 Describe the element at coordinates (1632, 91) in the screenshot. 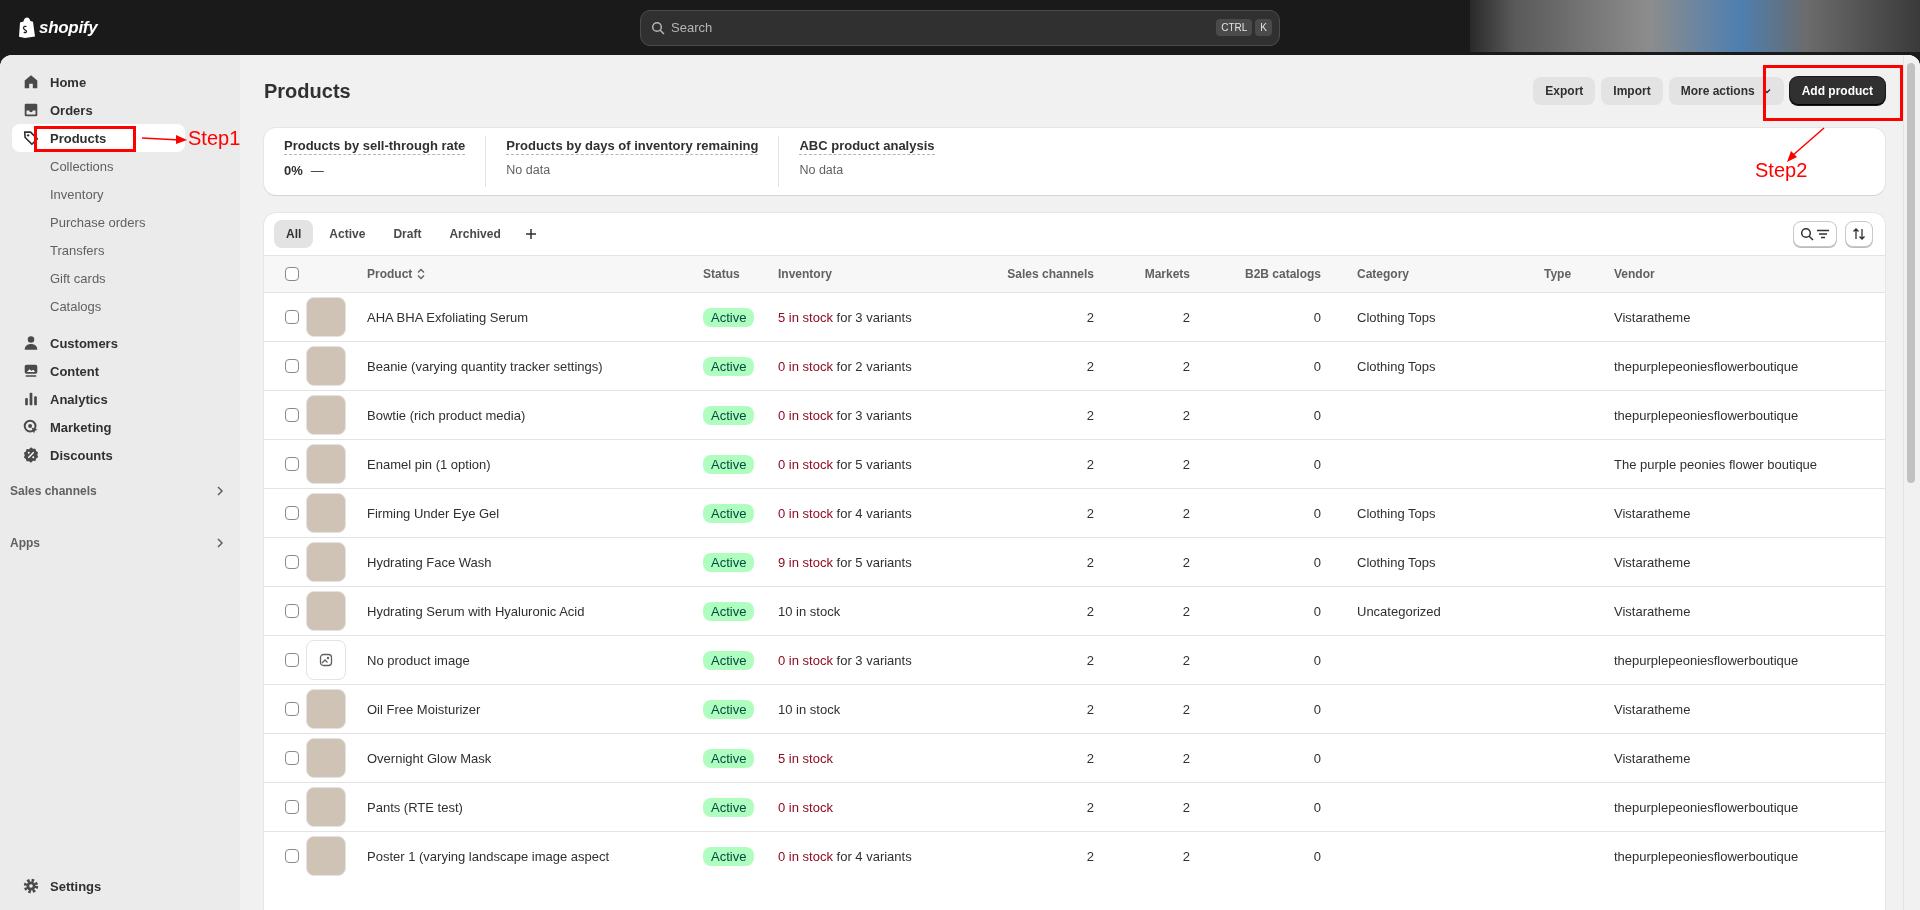

I see `action-button: Import` at that location.